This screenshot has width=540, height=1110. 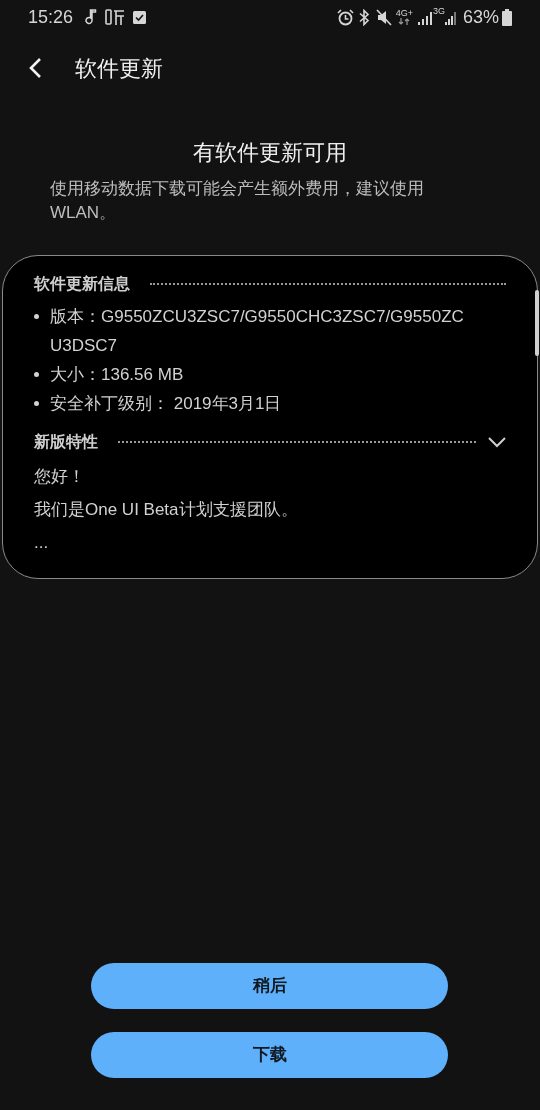 What do you see at coordinates (237, 201) in the screenshot?
I see `update-message: 使用移动数据下载可能会产生额外费用，建议使用WLAN。` at bounding box center [237, 201].